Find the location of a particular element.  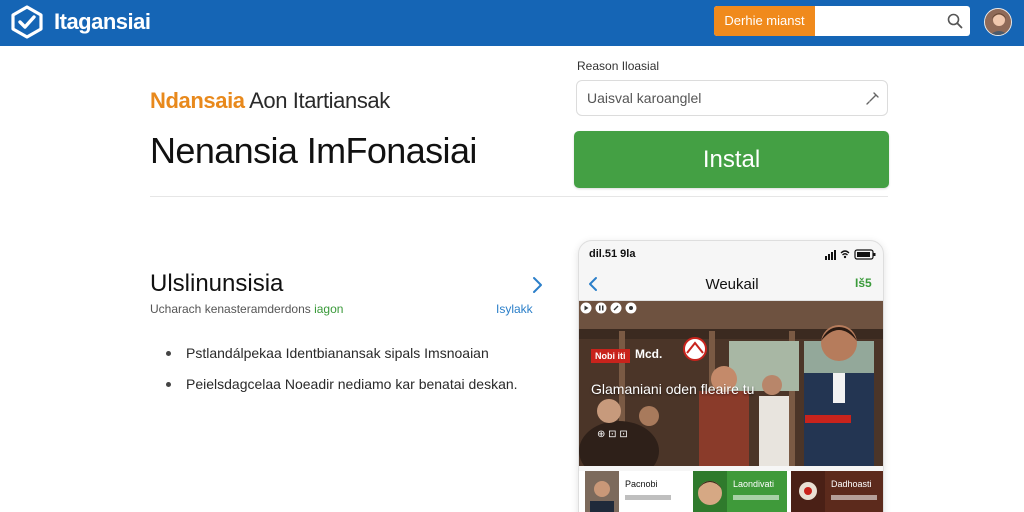

app-header: Weukail Iš5 is located at coordinates (731, 284).